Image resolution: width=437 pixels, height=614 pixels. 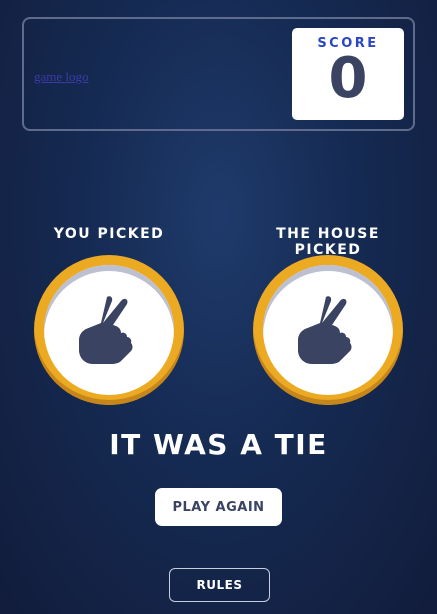 I want to click on player-choice-inner, so click(x=109, y=330).